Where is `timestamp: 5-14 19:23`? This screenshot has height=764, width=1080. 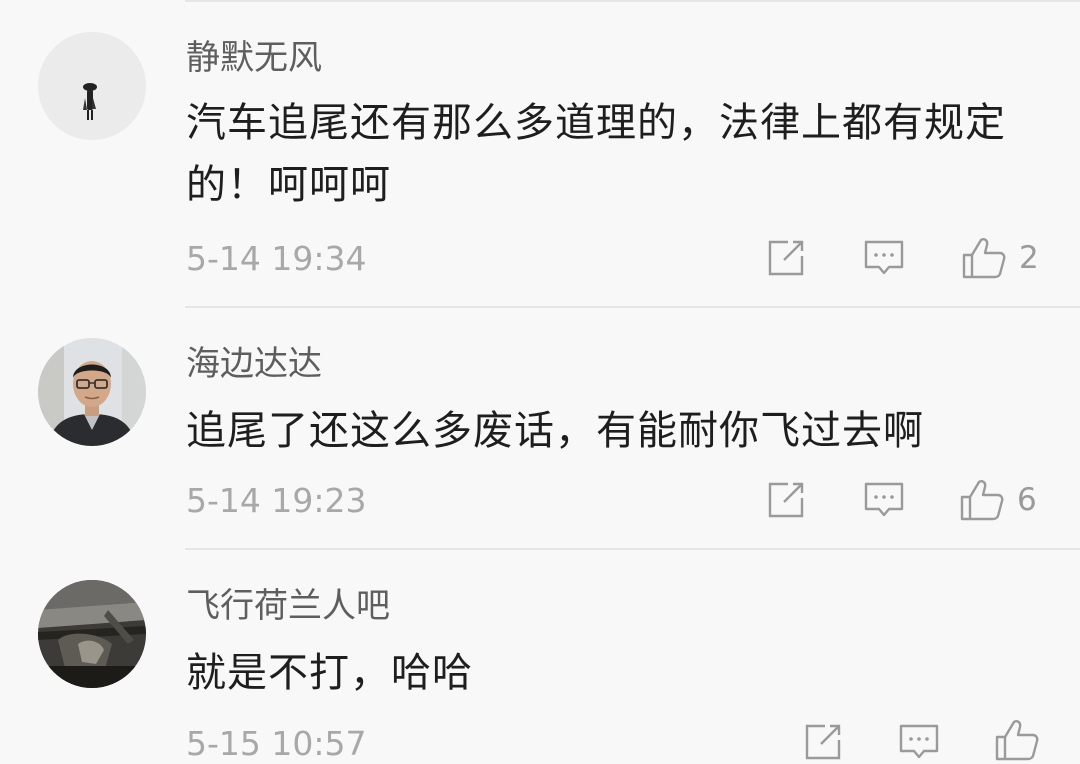
timestamp: 5-14 19:23 is located at coordinates (276, 500).